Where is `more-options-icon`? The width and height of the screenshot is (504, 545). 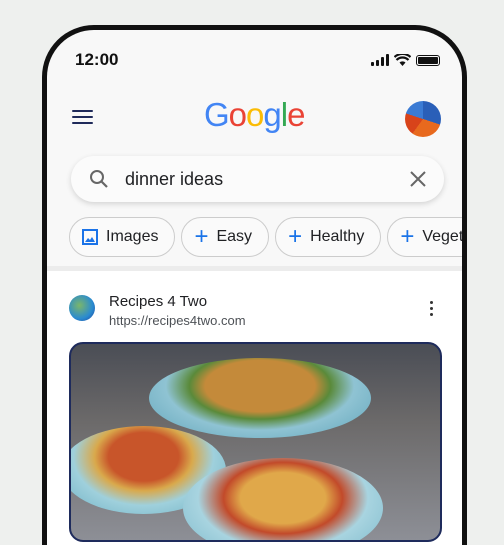
more-options-icon is located at coordinates (432, 310).